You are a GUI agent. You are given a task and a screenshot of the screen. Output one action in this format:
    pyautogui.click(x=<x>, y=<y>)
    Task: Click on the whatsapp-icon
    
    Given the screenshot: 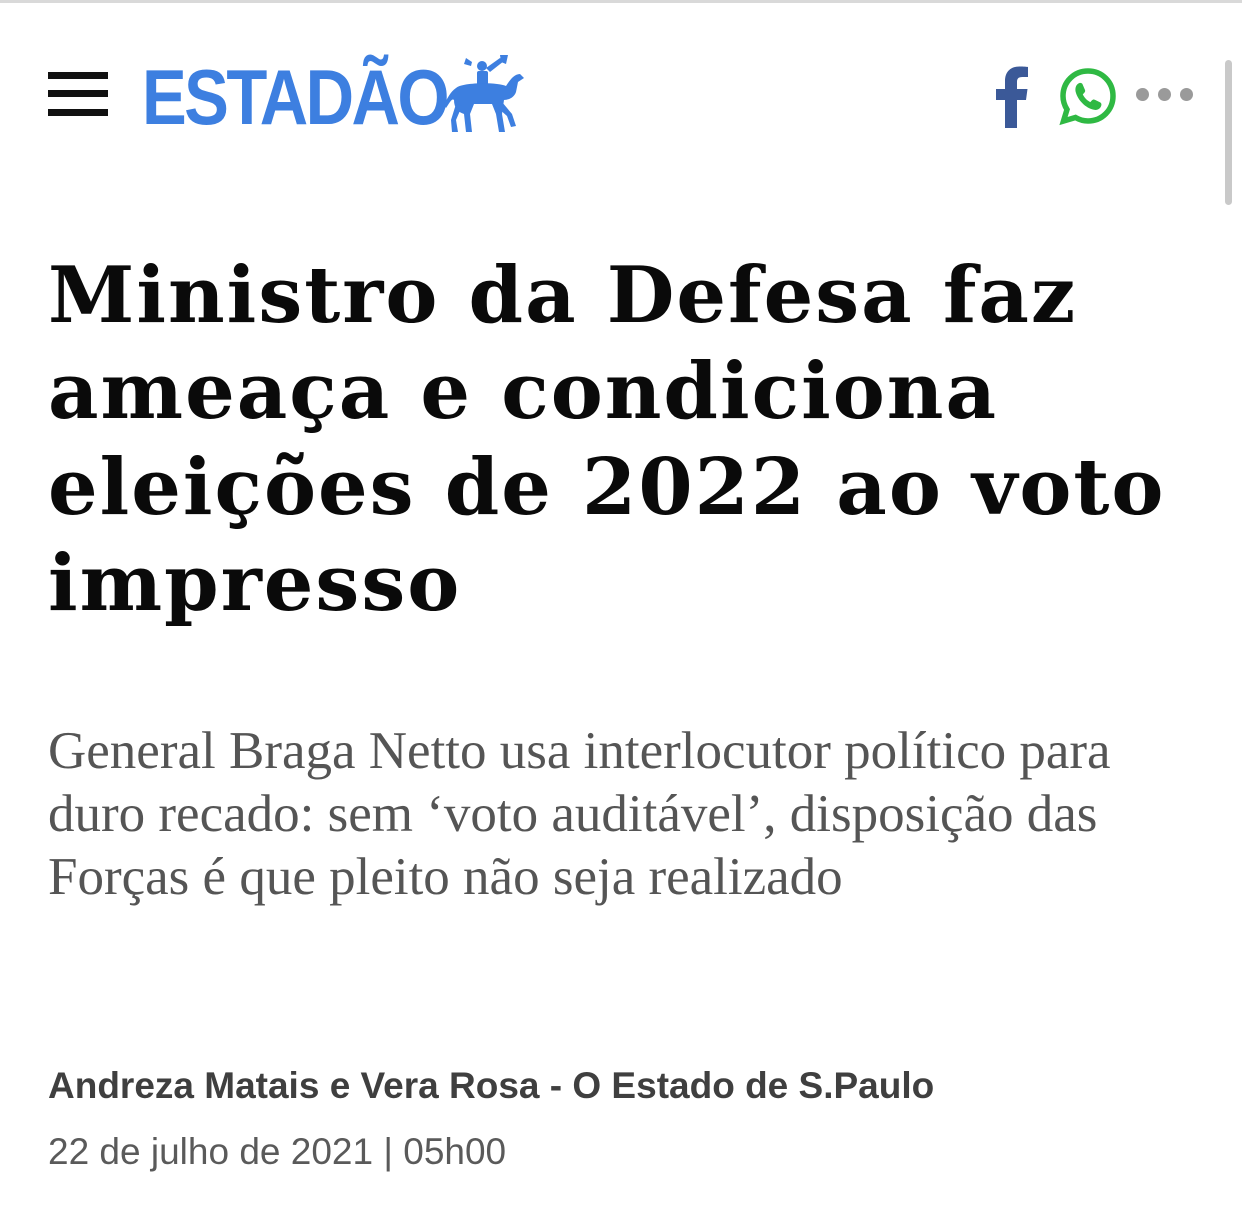 What is the action you would take?
    pyautogui.click(x=1088, y=96)
    